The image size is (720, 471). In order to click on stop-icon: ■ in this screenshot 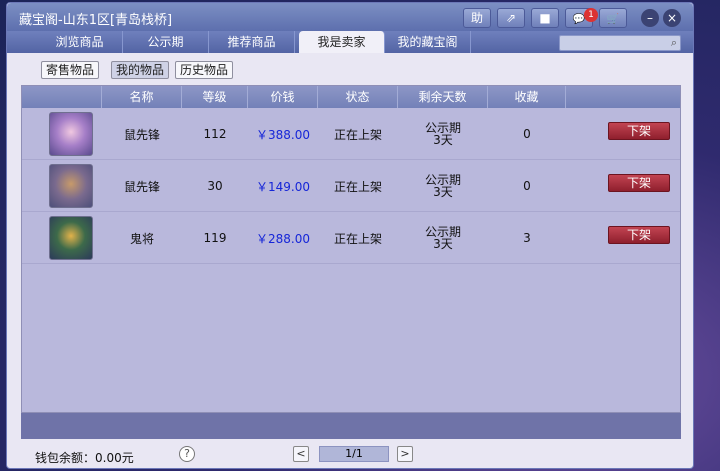, I will do `click(545, 18)`.